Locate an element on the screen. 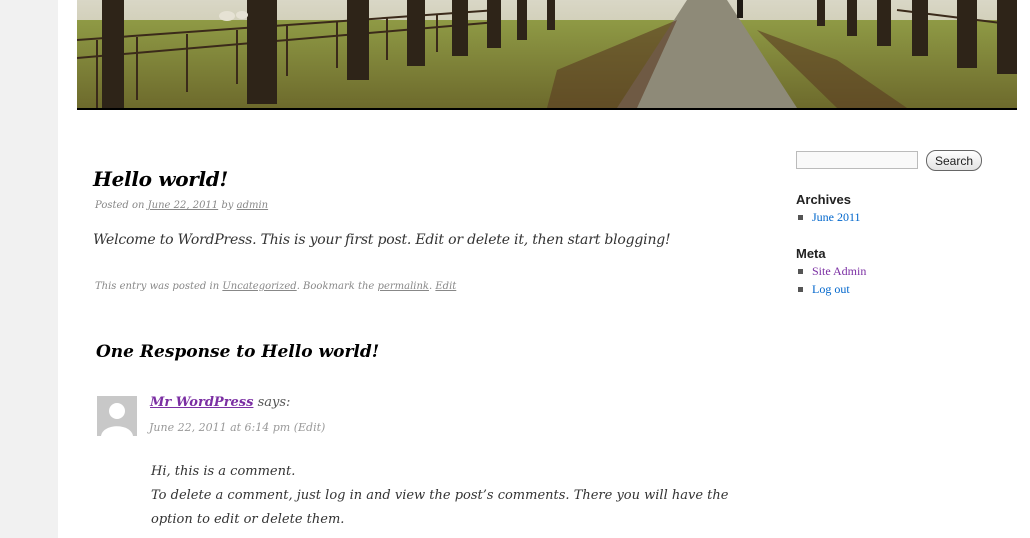 This screenshot has height=538, width=1030. search-button: Search is located at coordinates (954, 160).